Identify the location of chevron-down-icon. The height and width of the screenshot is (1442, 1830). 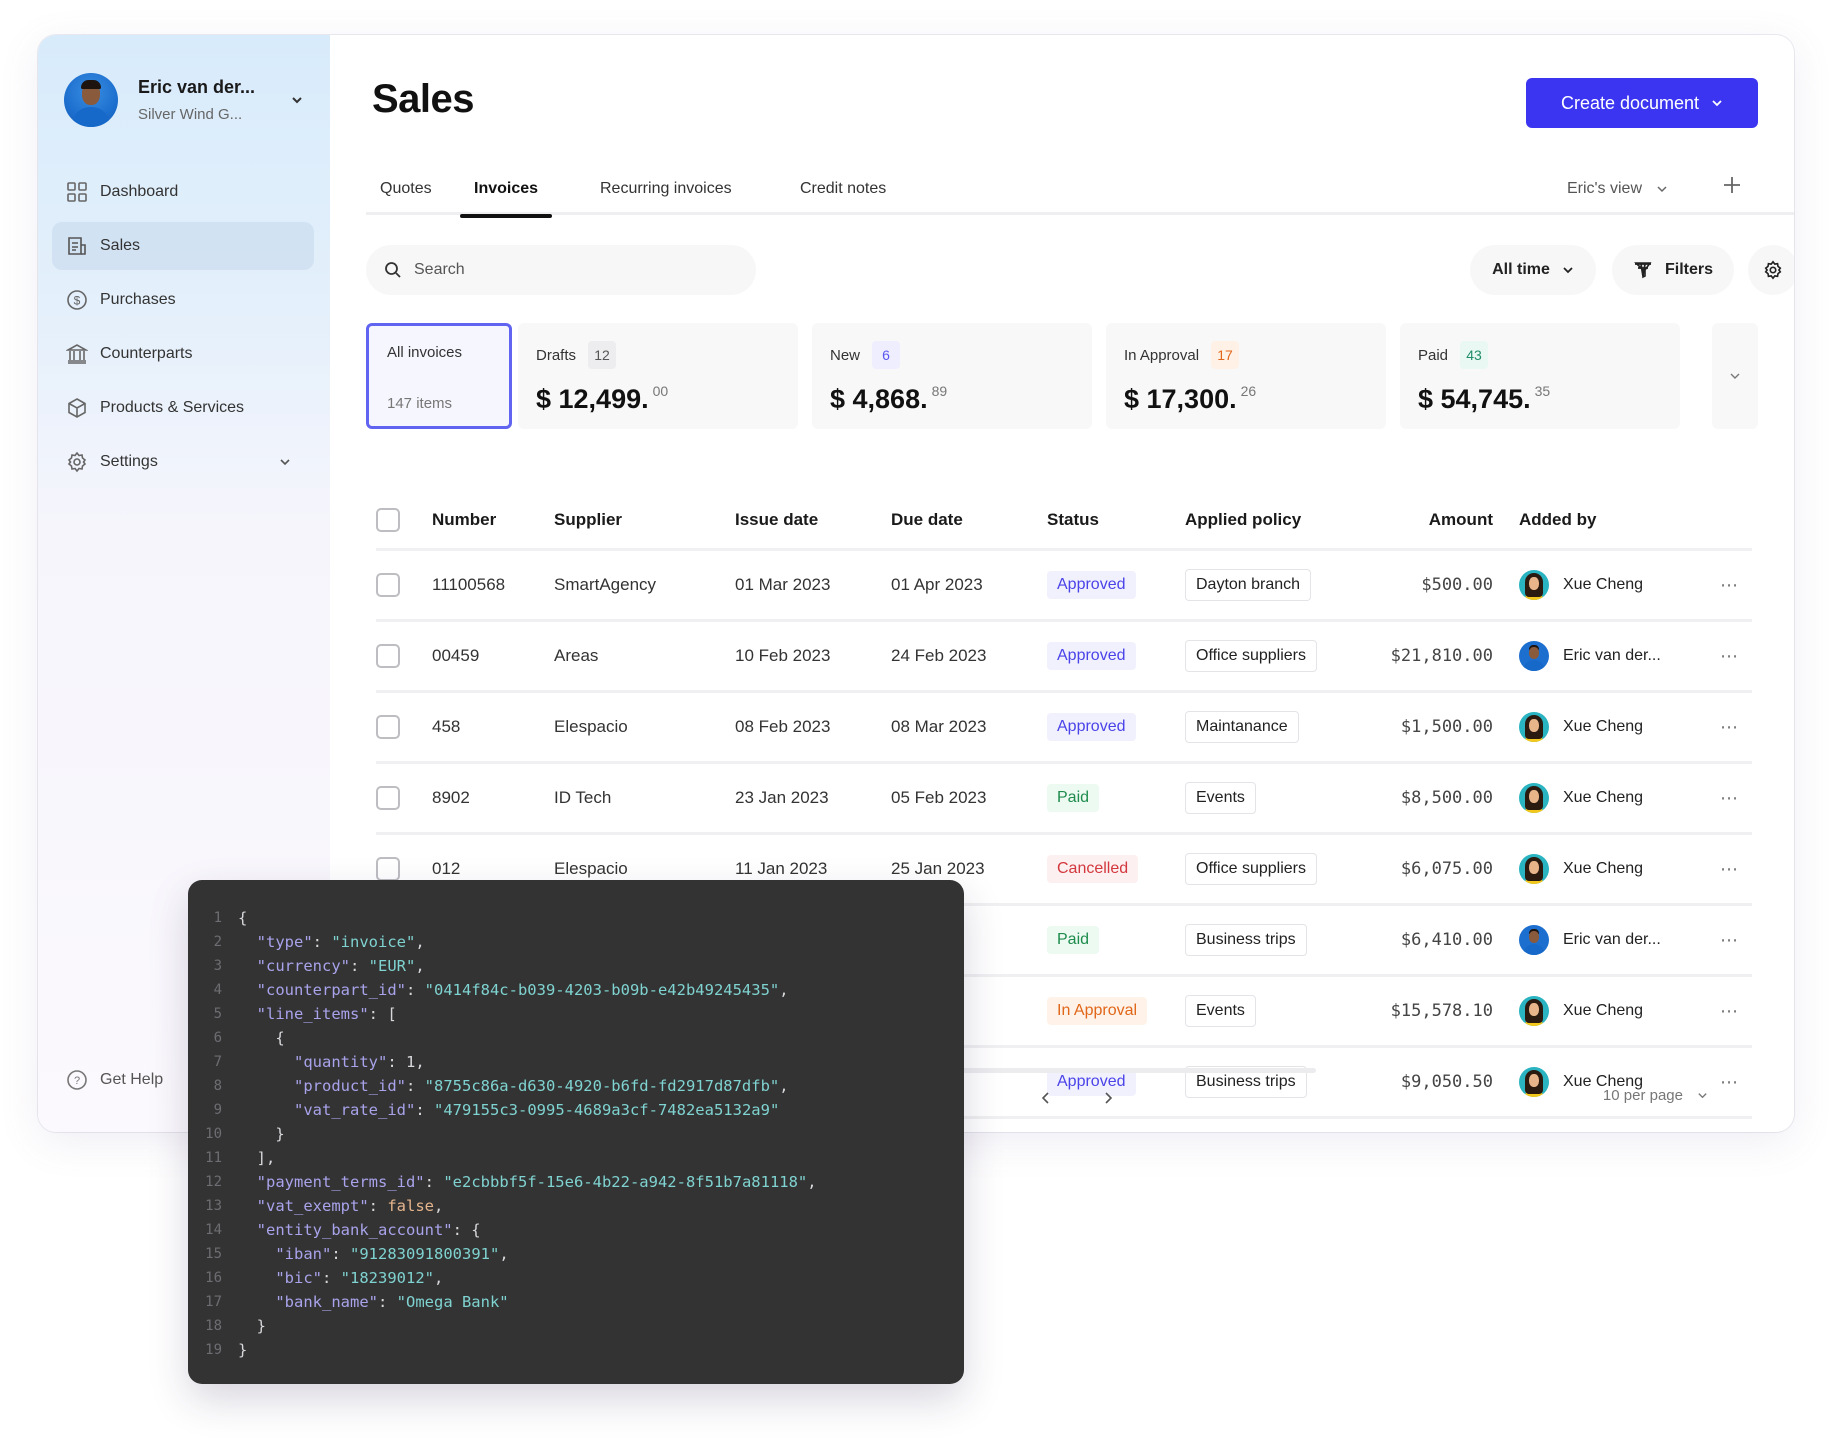
(1702, 1096).